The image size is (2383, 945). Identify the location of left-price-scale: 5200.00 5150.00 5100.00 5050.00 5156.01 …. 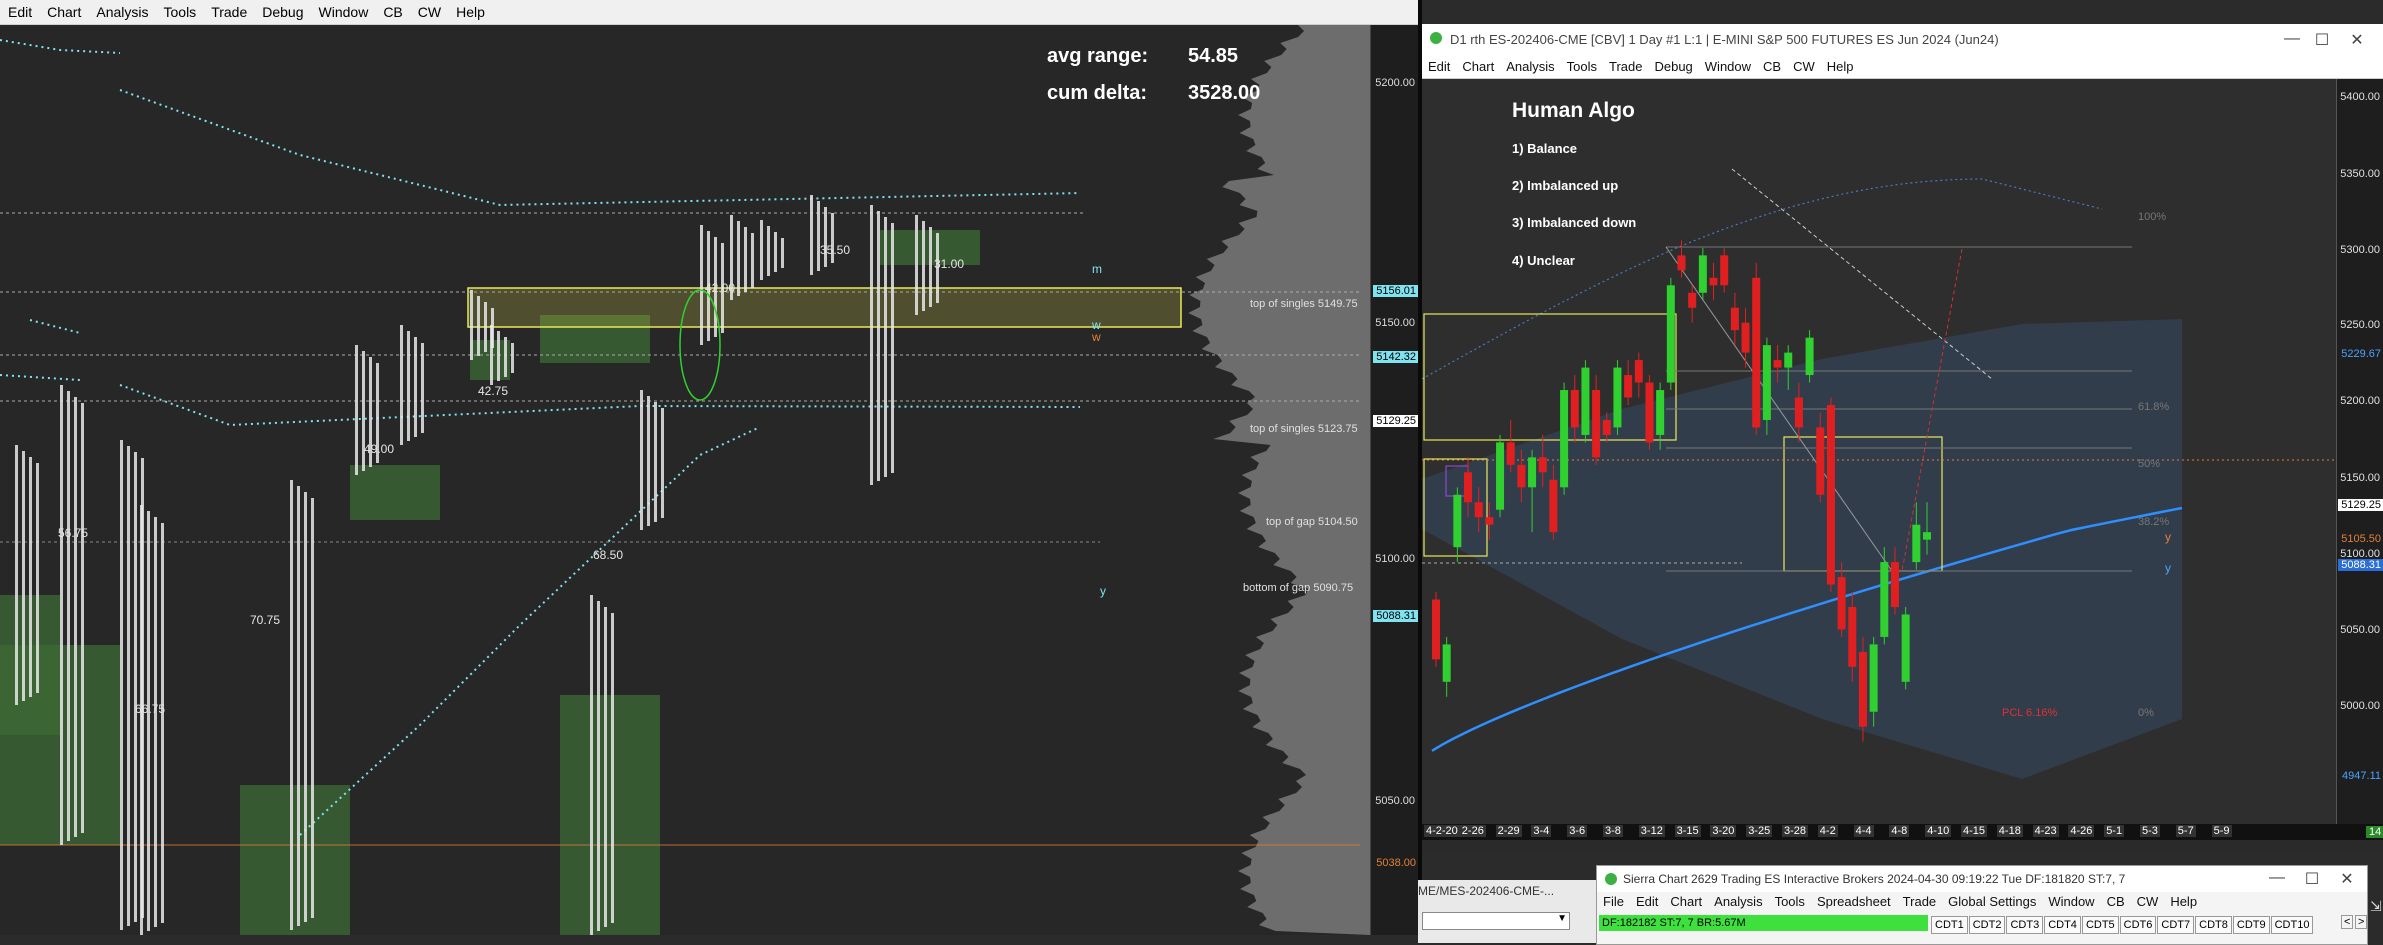
(1394, 480).